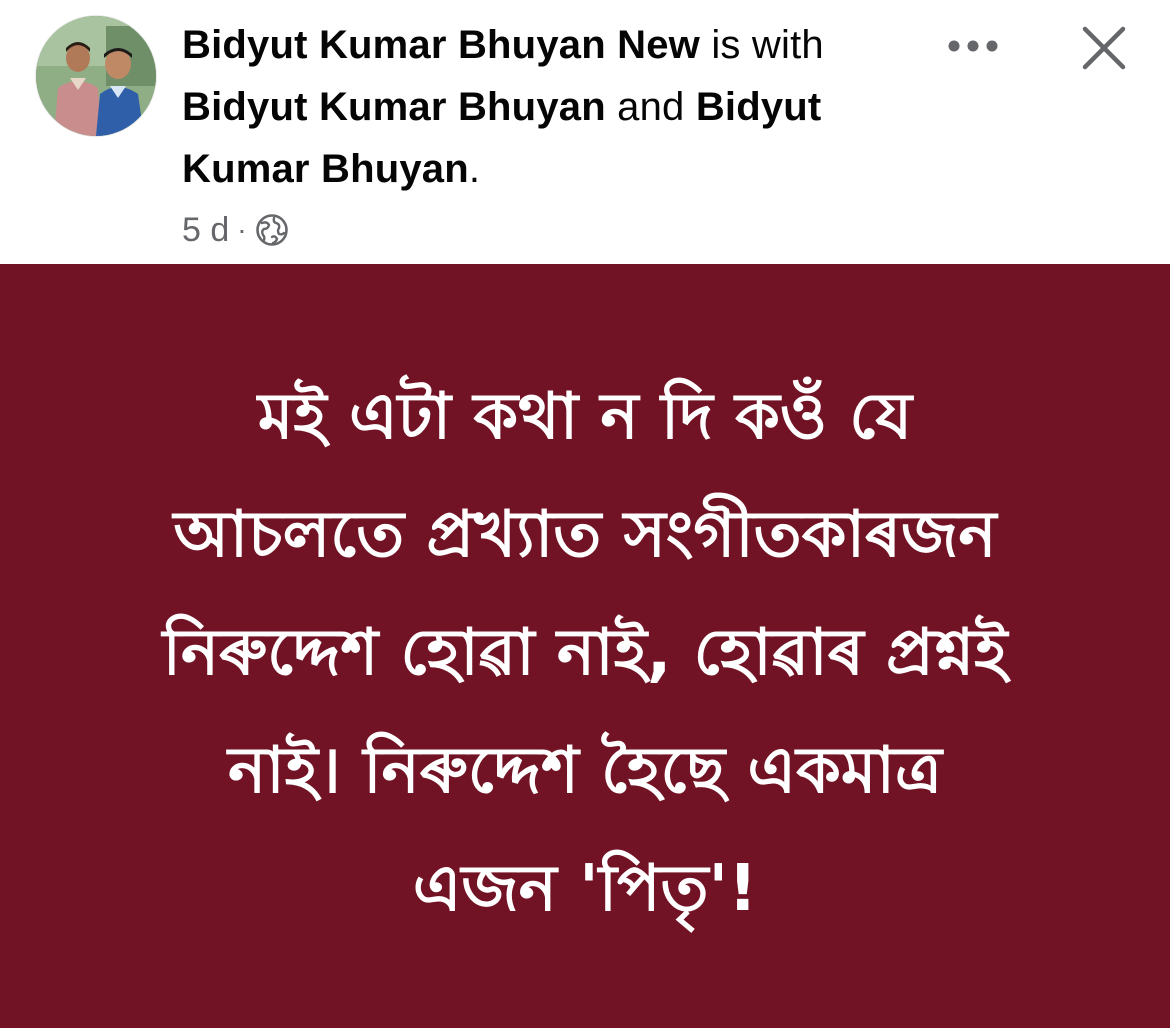 The image size is (1170, 1028). I want to click on avatar-photo, so click(96, 76).